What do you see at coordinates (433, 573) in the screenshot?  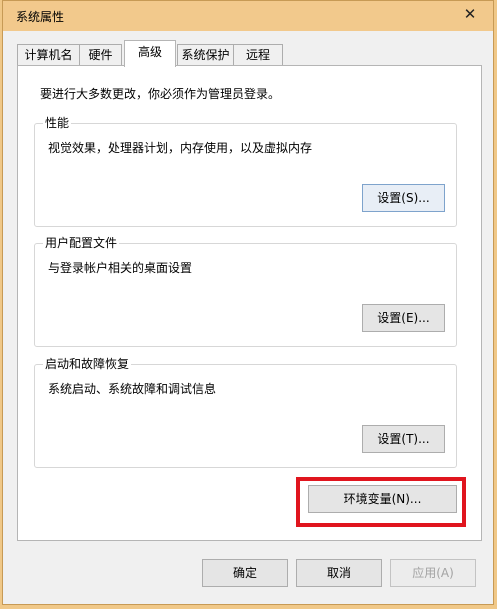 I see `apply-button: 应用(A)` at bounding box center [433, 573].